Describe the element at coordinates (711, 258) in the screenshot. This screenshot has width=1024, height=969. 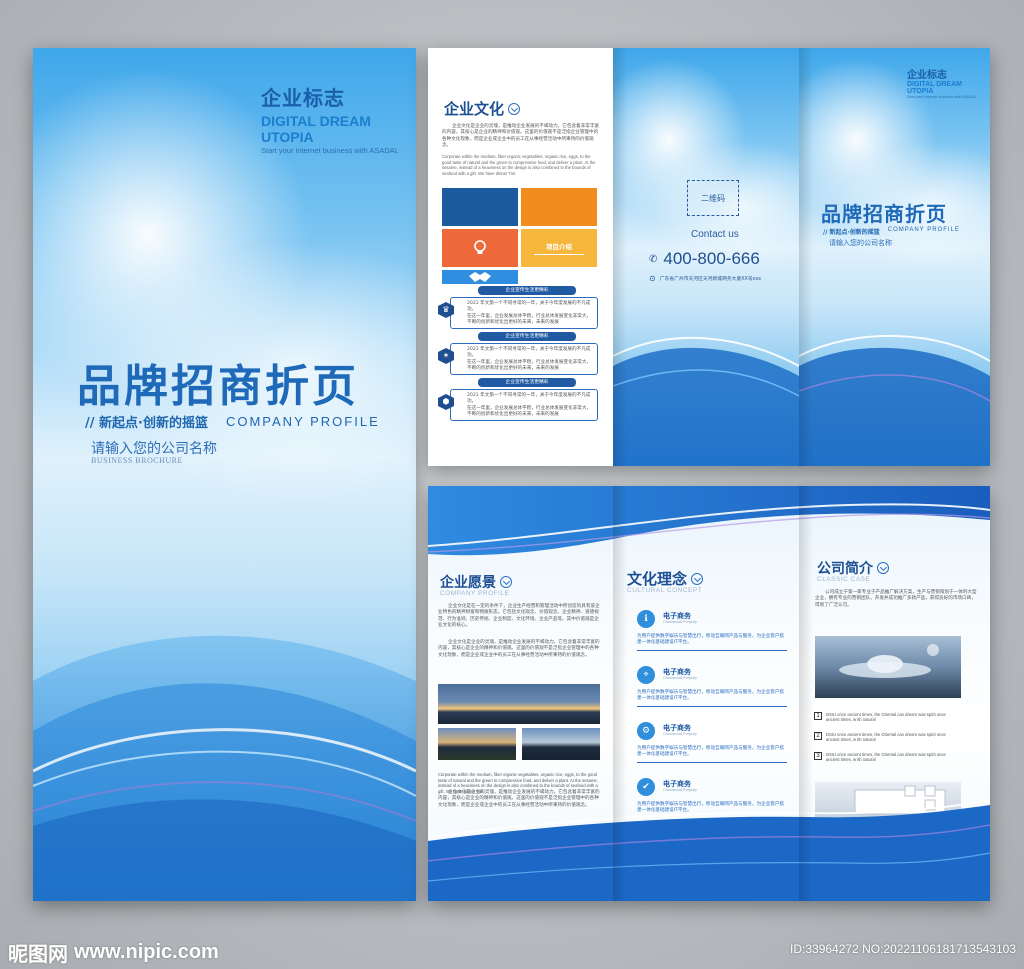
I see `phone-number: 400-800-666` at that location.